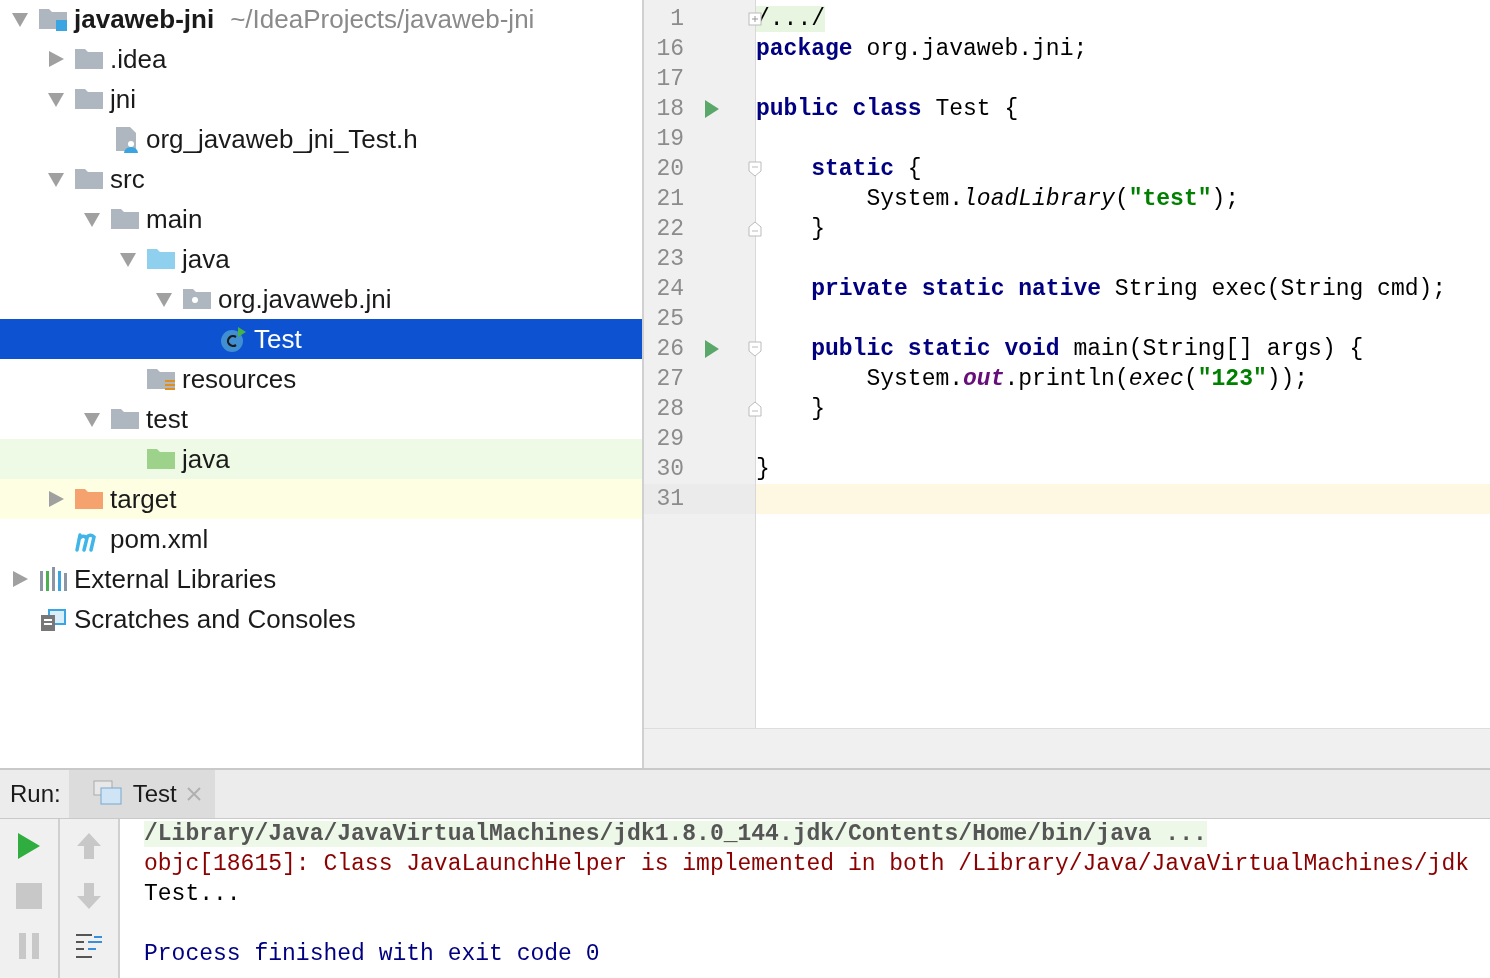  What do you see at coordinates (89, 846) in the screenshot?
I see `up-arrow-icon` at bounding box center [89, 846].